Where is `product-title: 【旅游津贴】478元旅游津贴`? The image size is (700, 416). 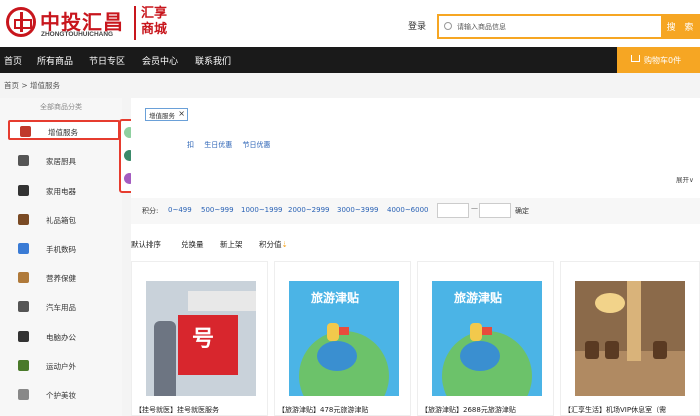 product-title: 【旅游津贴】478元旅游津贴 is located at coordinates (323, 410).